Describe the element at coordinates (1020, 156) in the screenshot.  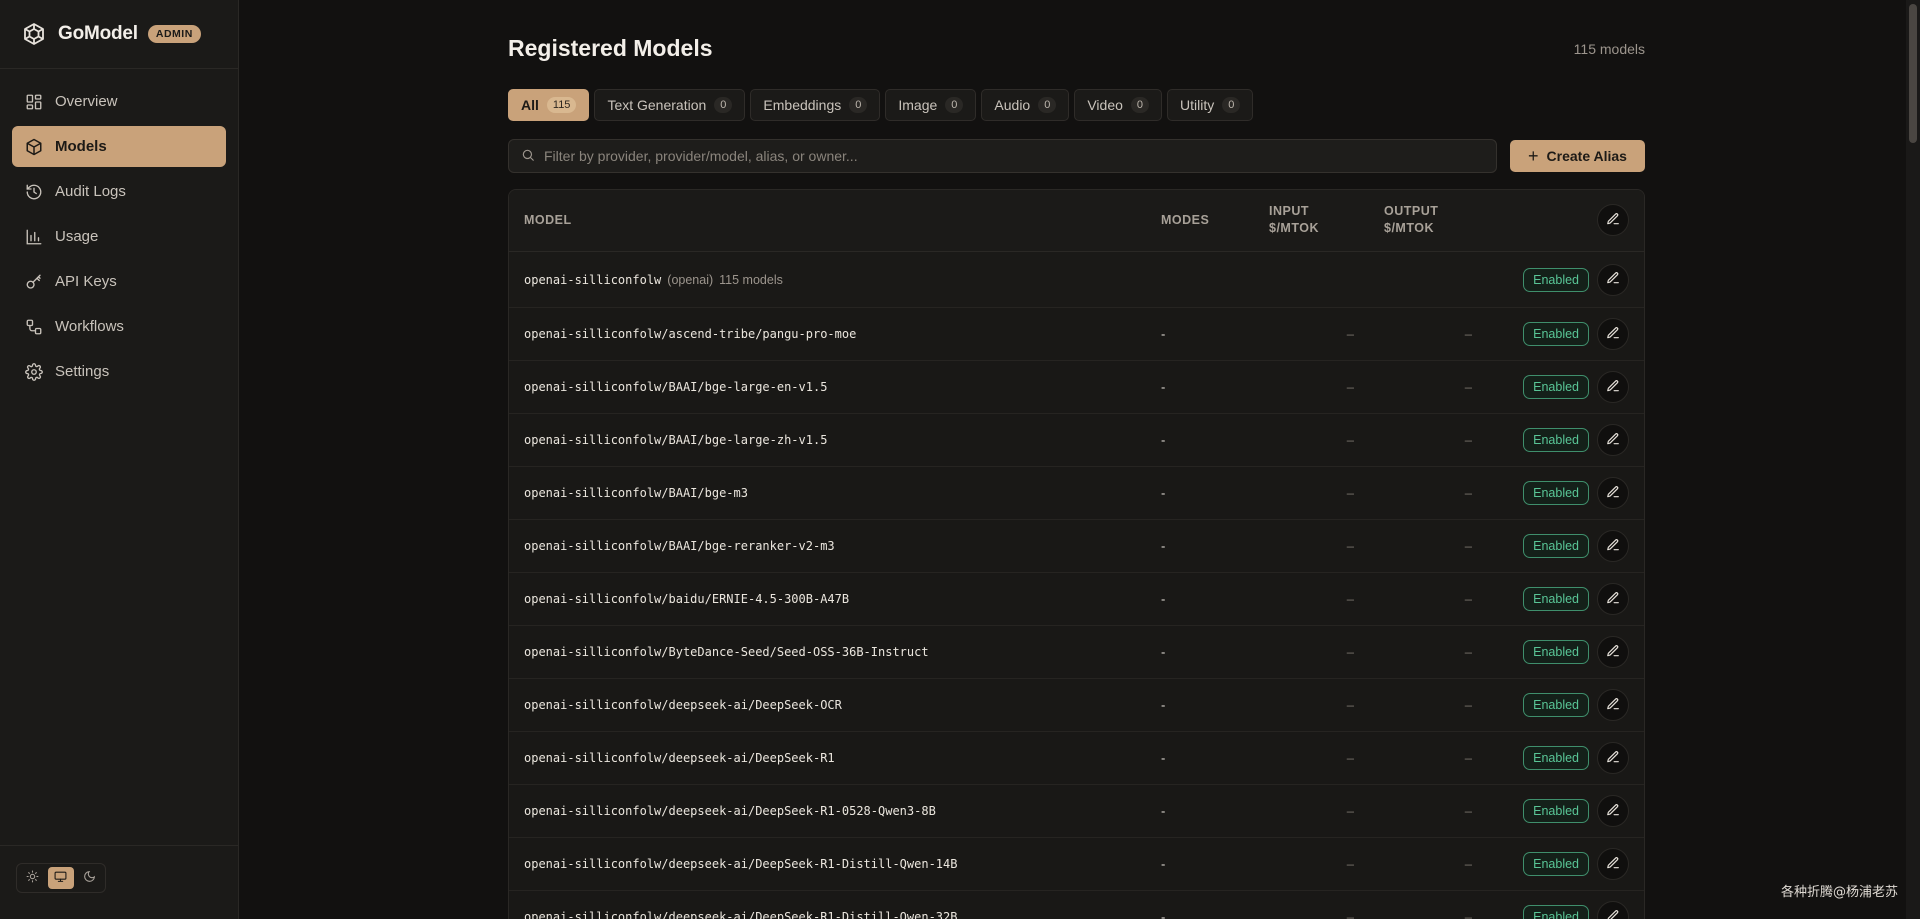
I see `search-input` at that location.